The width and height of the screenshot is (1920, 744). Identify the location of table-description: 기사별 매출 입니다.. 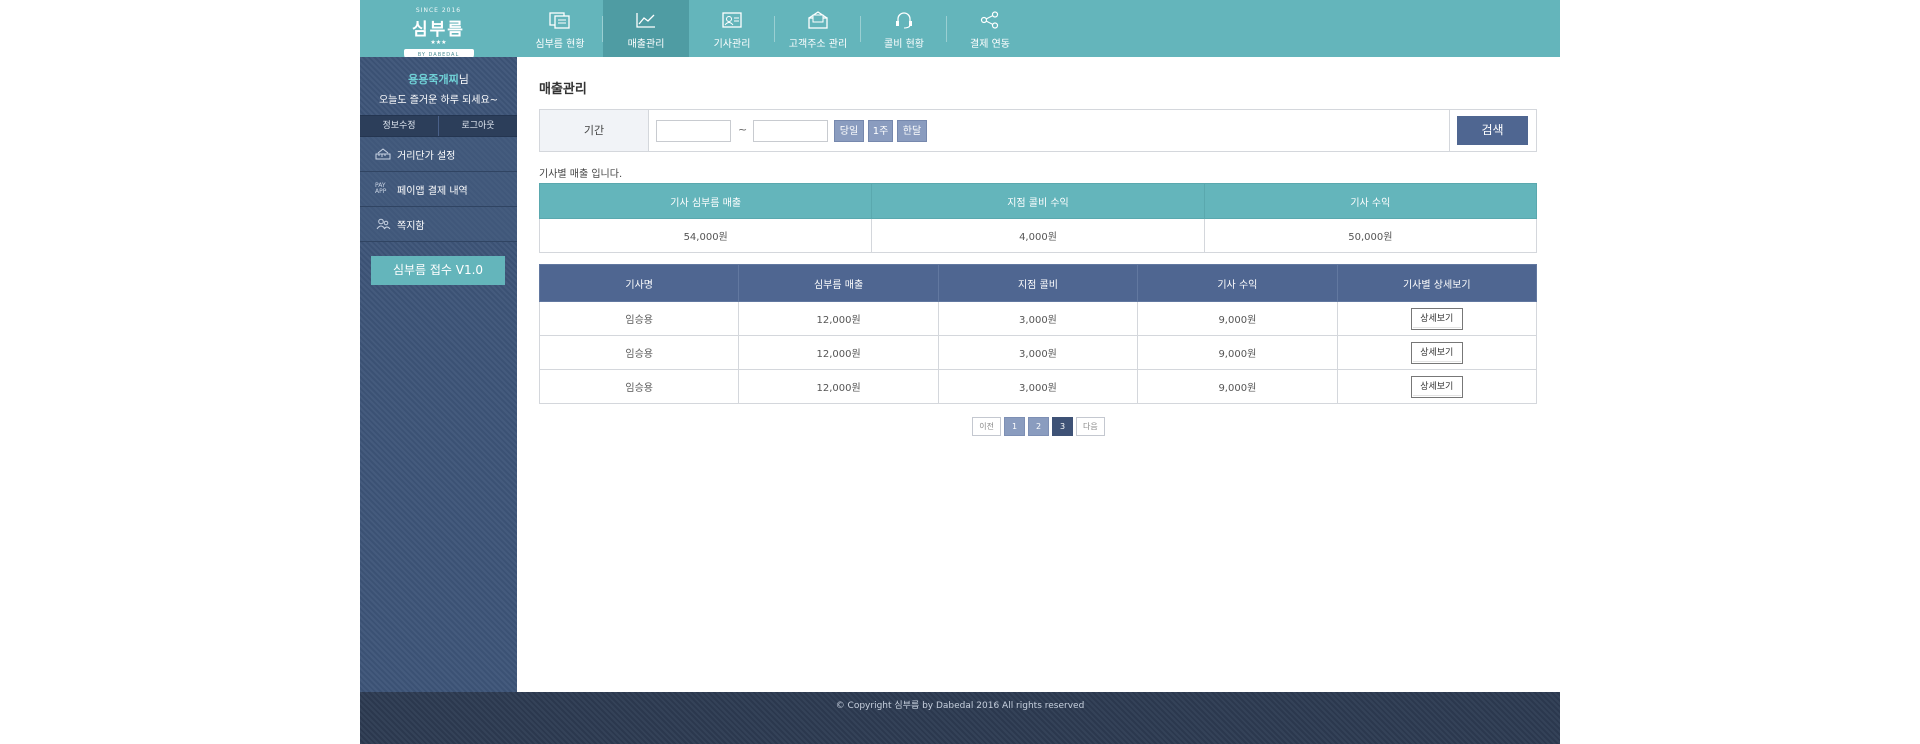
(581, 174).